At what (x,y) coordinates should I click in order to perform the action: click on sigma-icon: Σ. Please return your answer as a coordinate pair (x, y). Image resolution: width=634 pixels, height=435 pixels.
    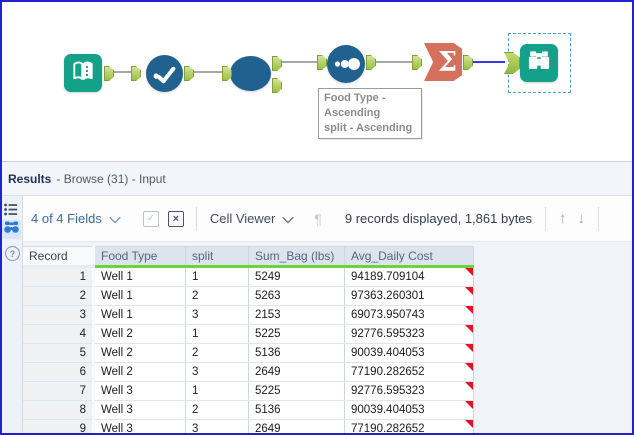
    Looking at the image, I should click on (447, 62).